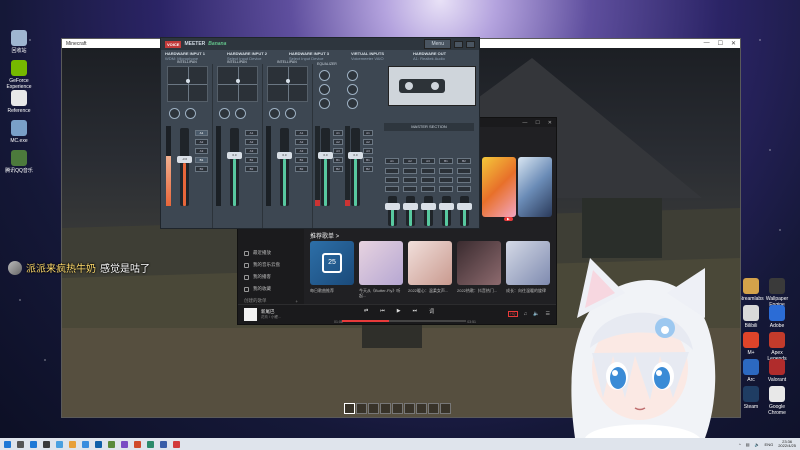 Image resolution: width=800 pixels, height=450 pixels. What do you see at coordinates (428, 161) in the screenshot?
I see `master-bus-label: A3` at bounding box center [428, 161].